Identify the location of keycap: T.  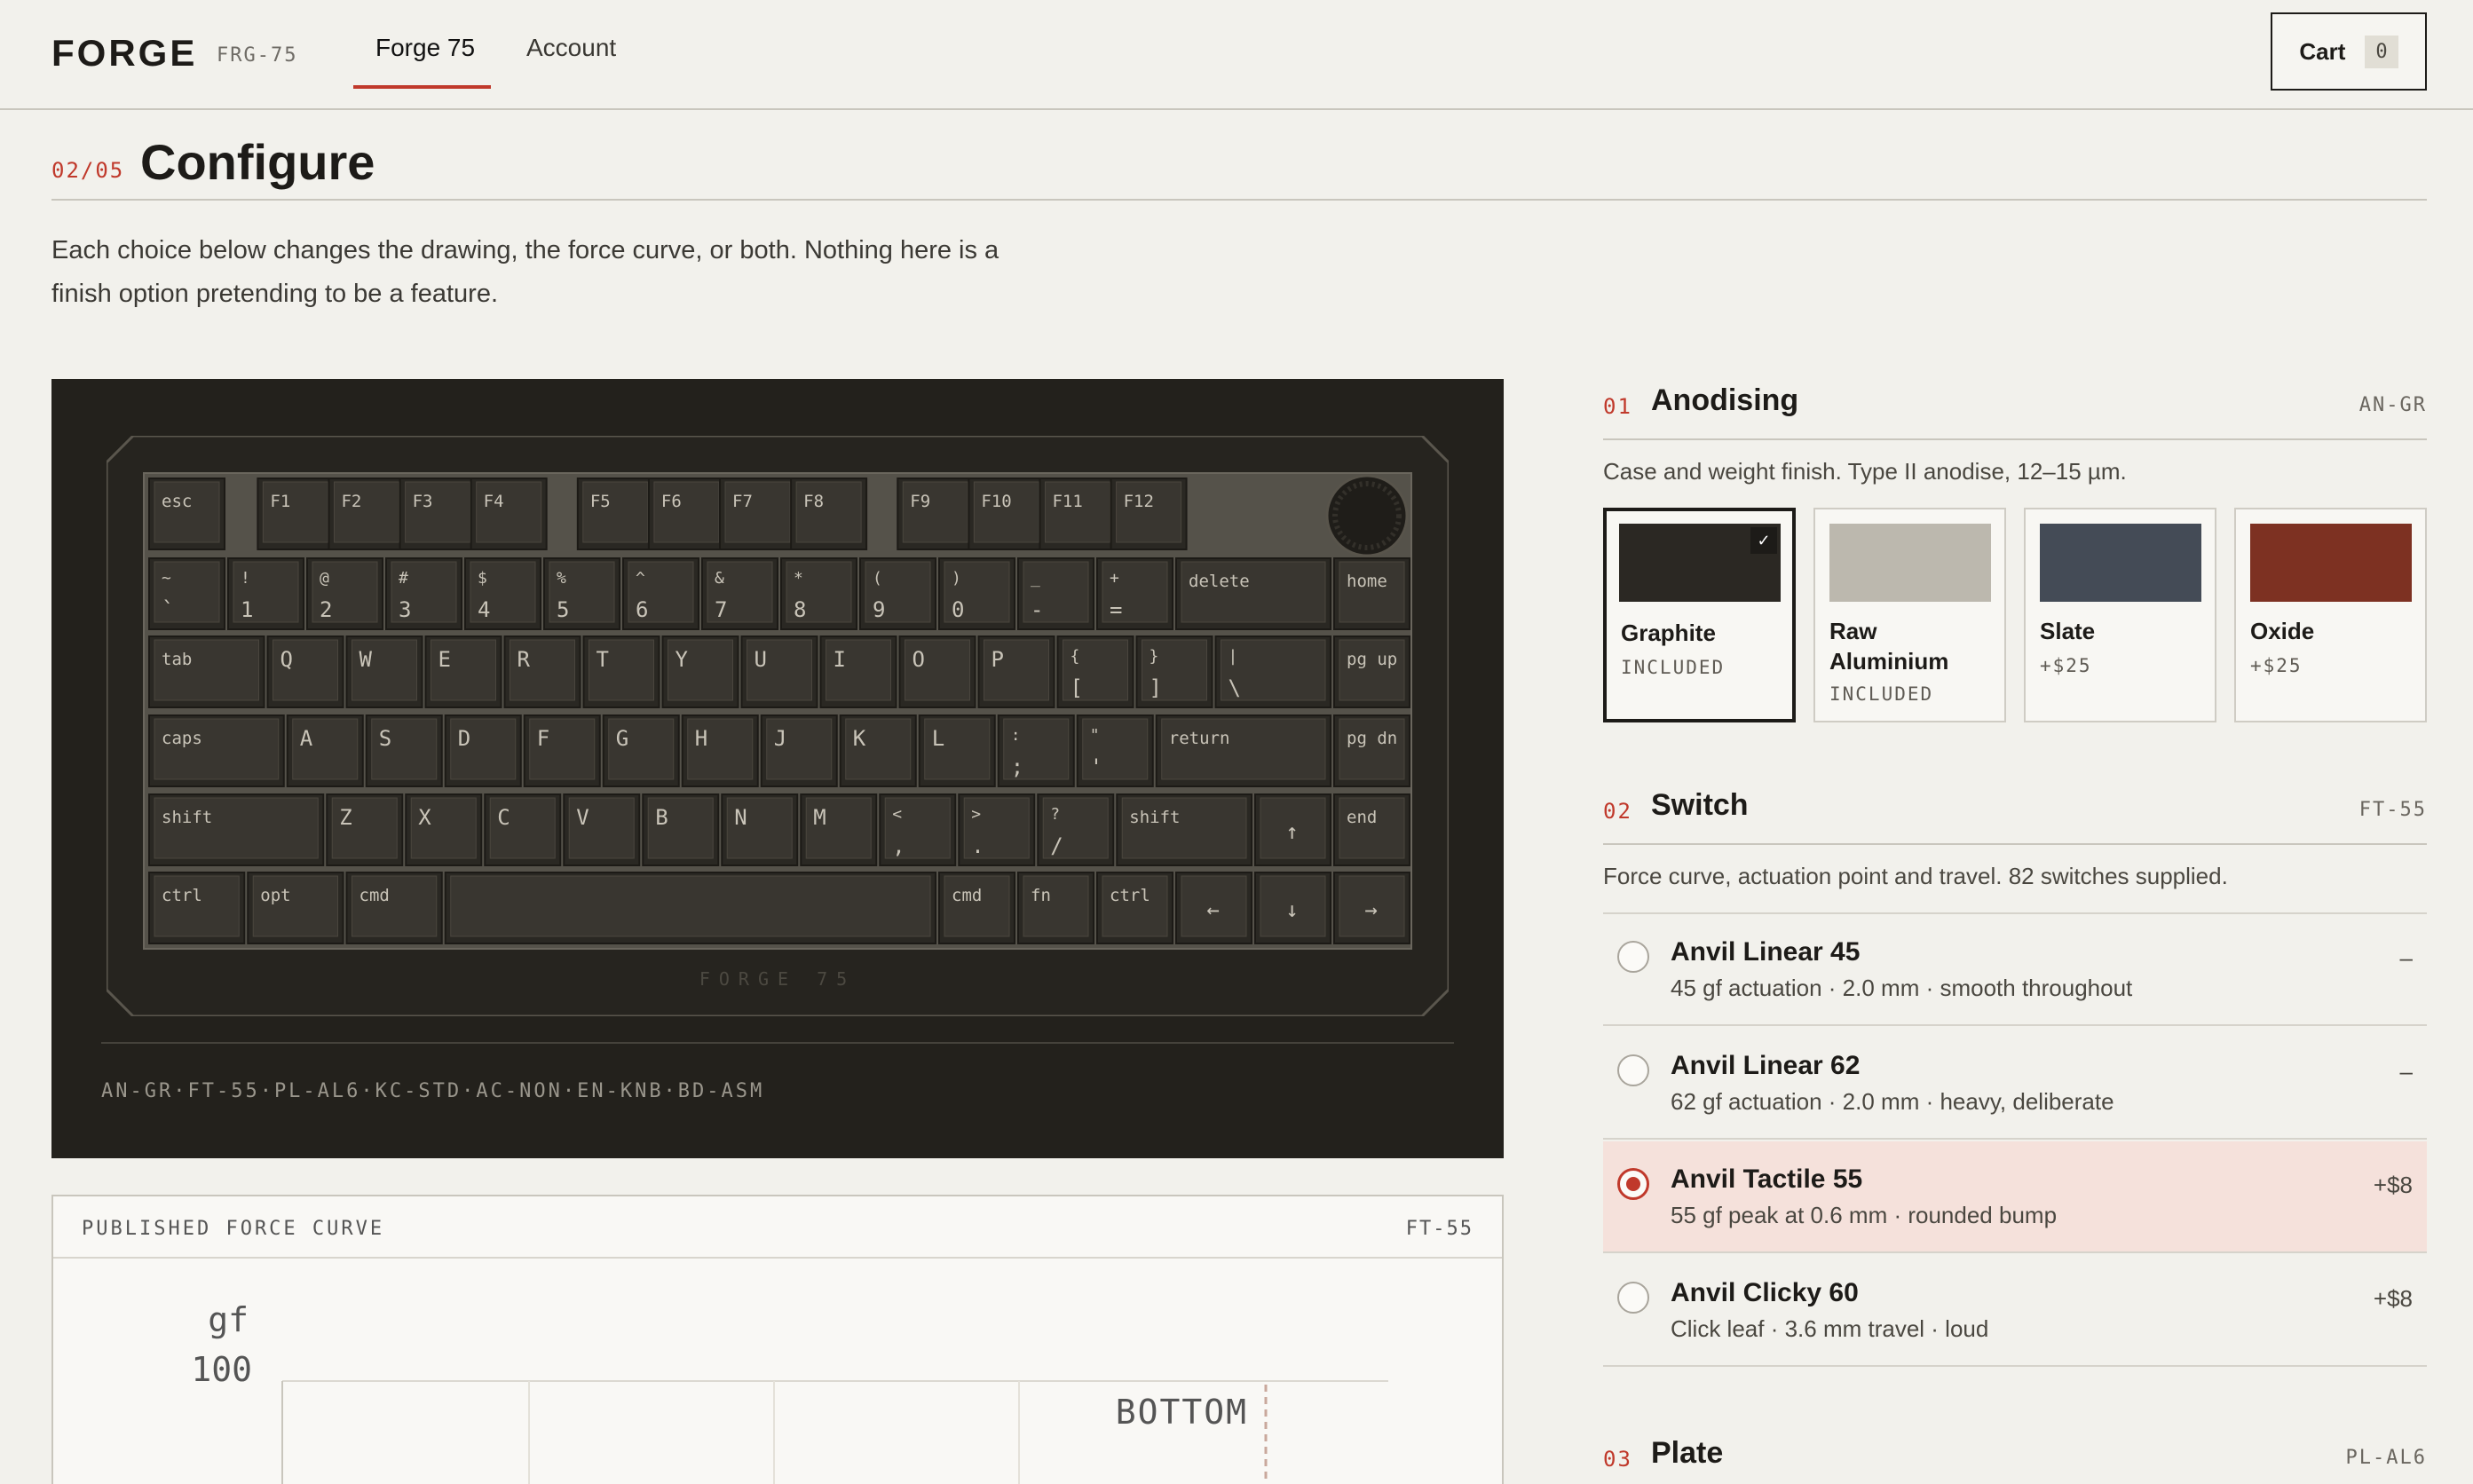
(621, 671).